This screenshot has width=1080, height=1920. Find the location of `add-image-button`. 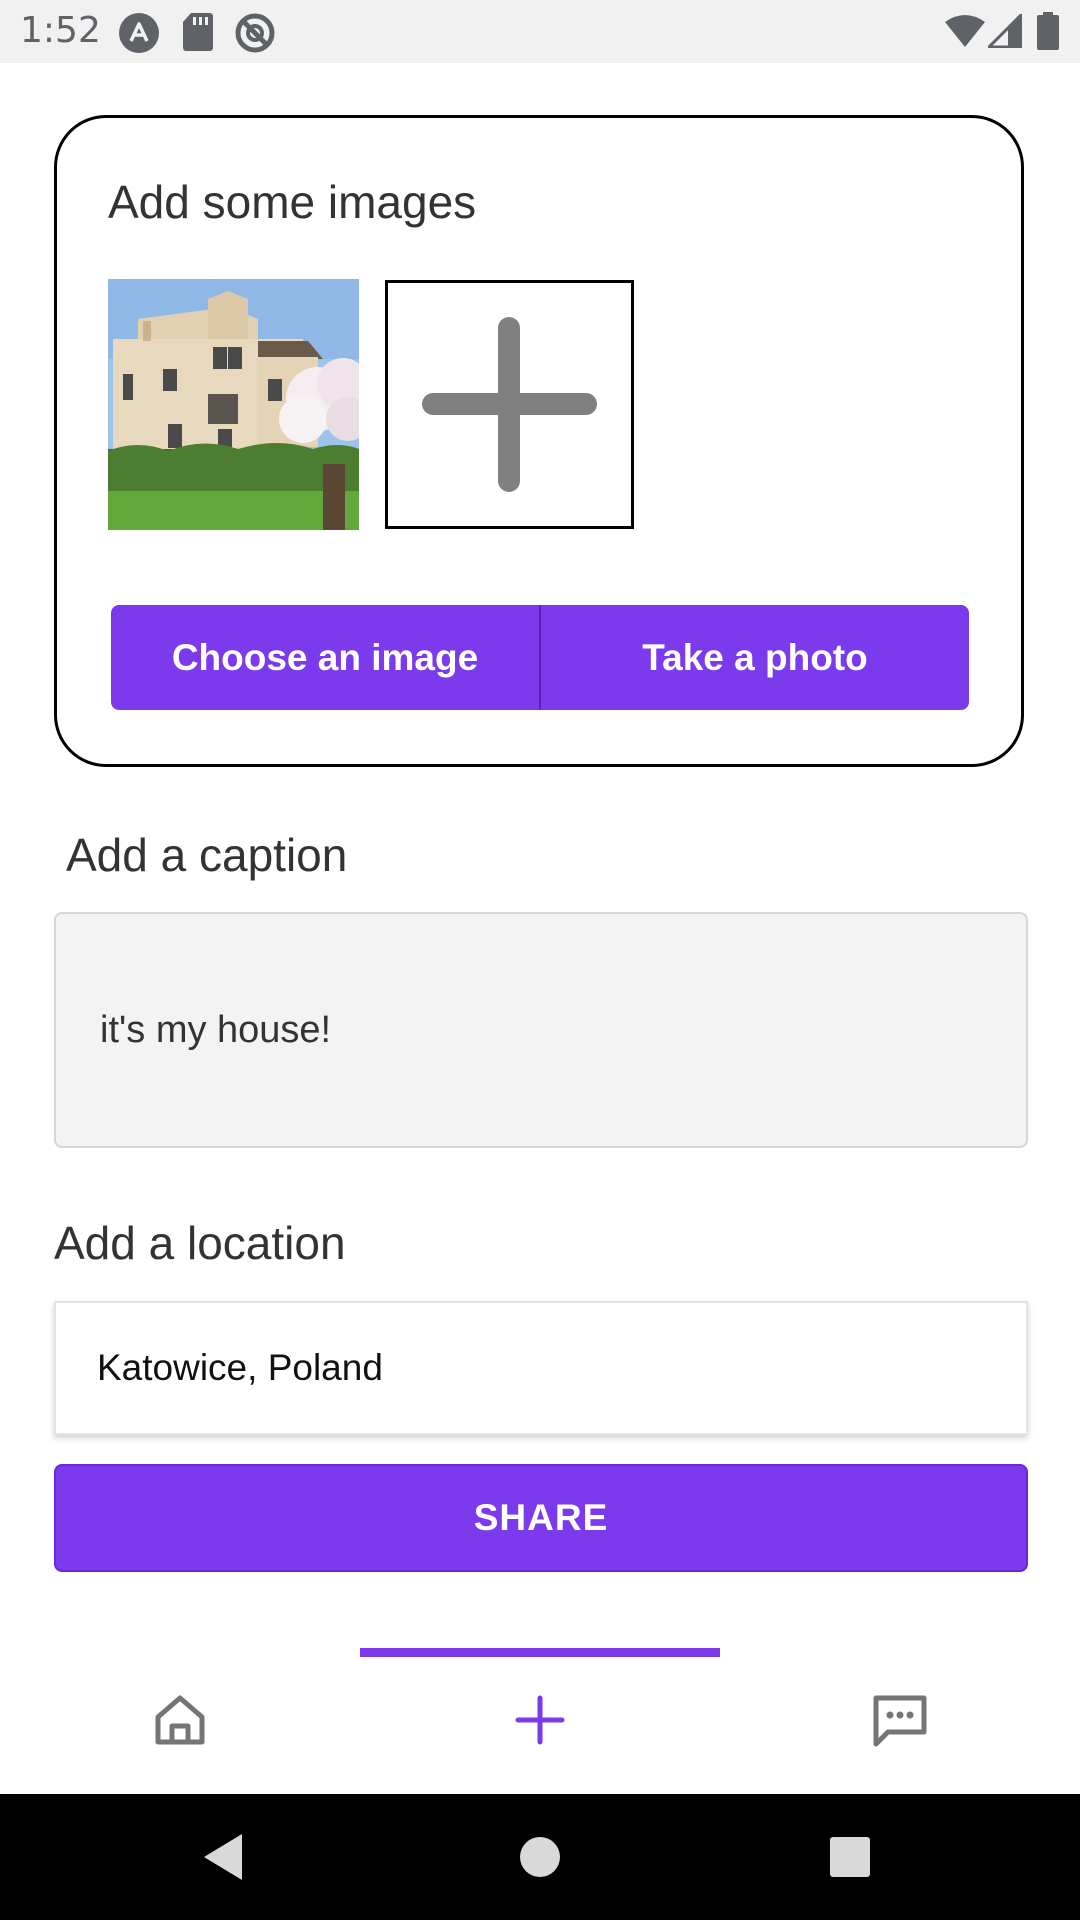

add-image-button is located at coordinates (509, 404).